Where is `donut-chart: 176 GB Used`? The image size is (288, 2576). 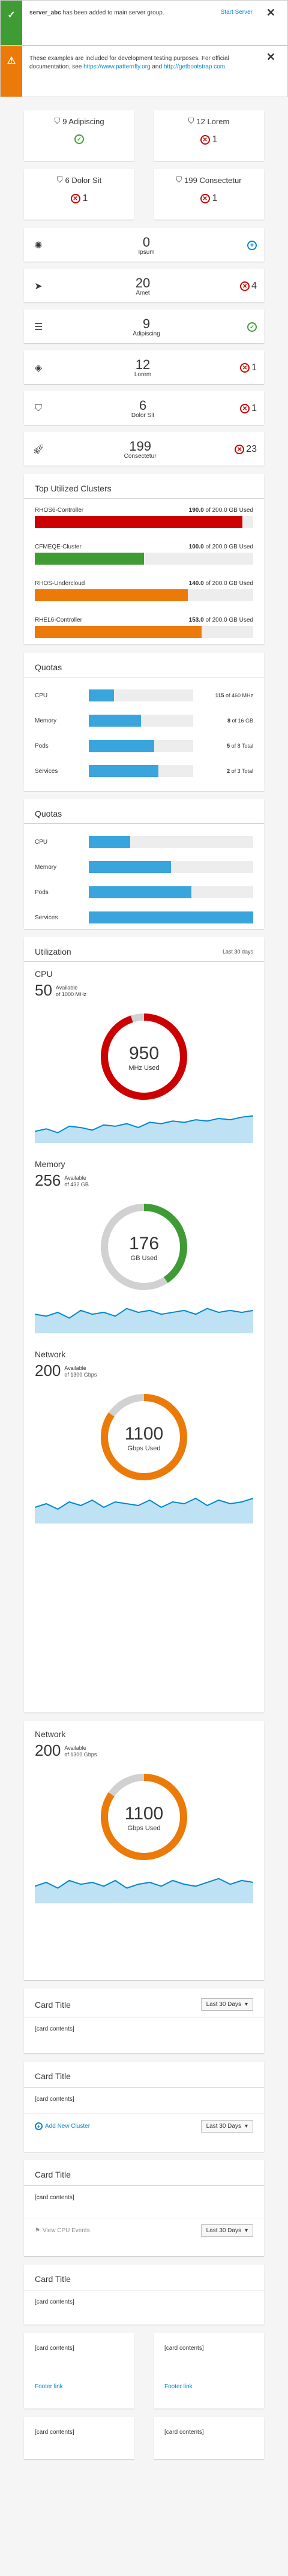 donut-chart: 176 GB Used is located at coordinates (144, 1247).